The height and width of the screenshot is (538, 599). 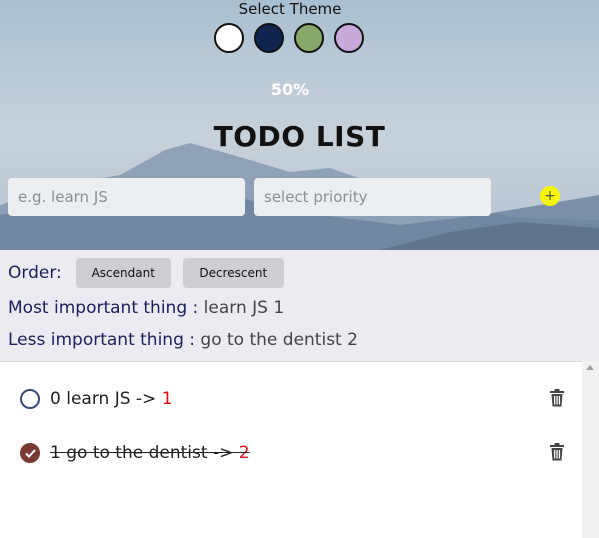 I want to click on todo-text: 0 learn JS -> 1, so click(x=111, y=399).